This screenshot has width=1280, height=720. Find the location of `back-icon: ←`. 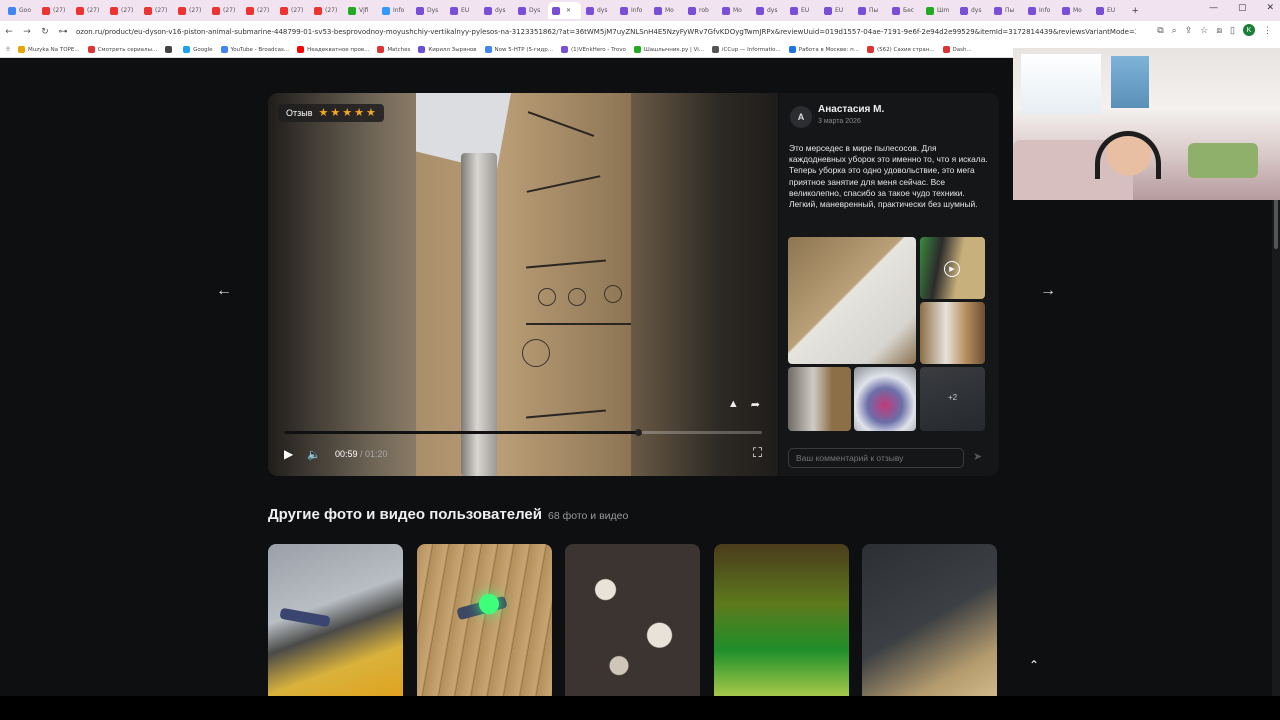

back-icon: ← is located at coordinates (9, 32).